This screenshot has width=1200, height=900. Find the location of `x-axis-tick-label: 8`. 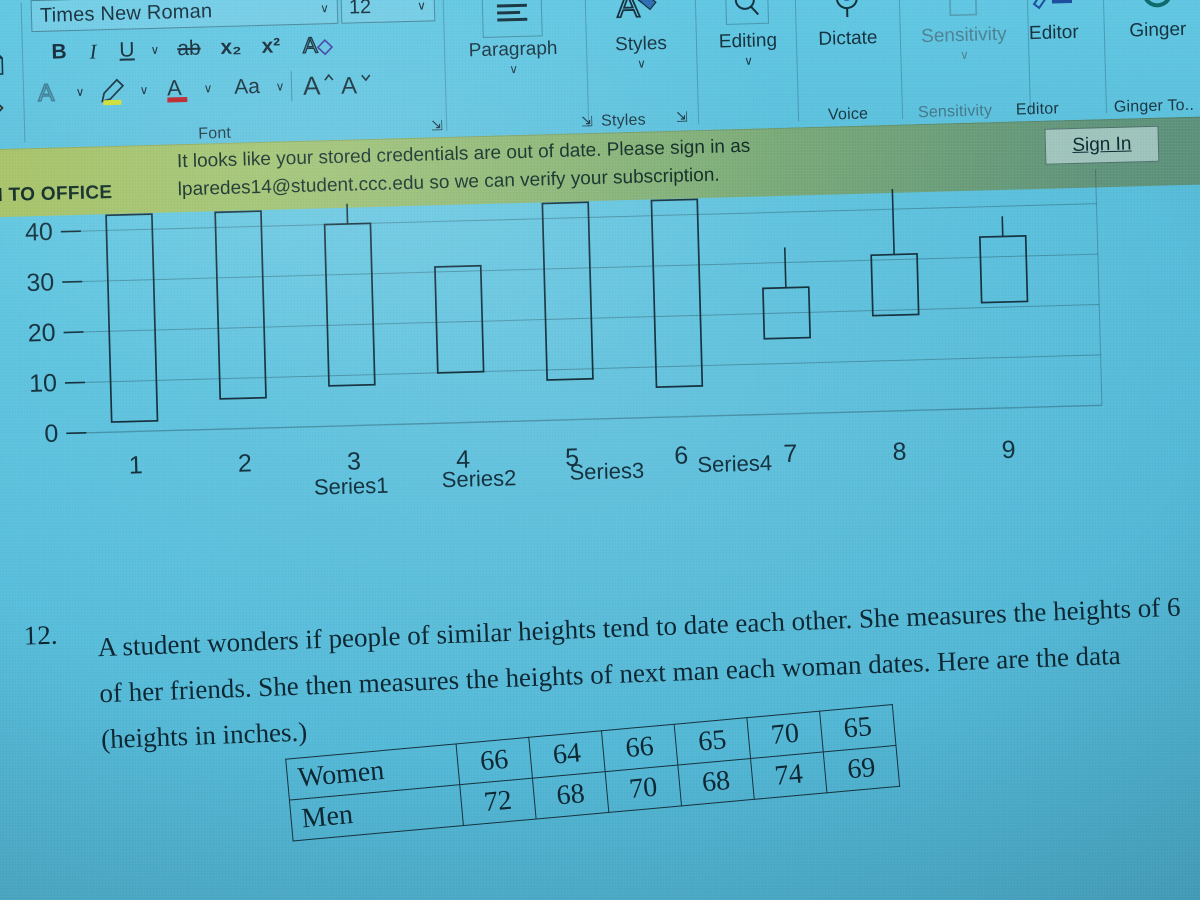

x-axis-tick-label: 8 is located at coordinates (899, 452).